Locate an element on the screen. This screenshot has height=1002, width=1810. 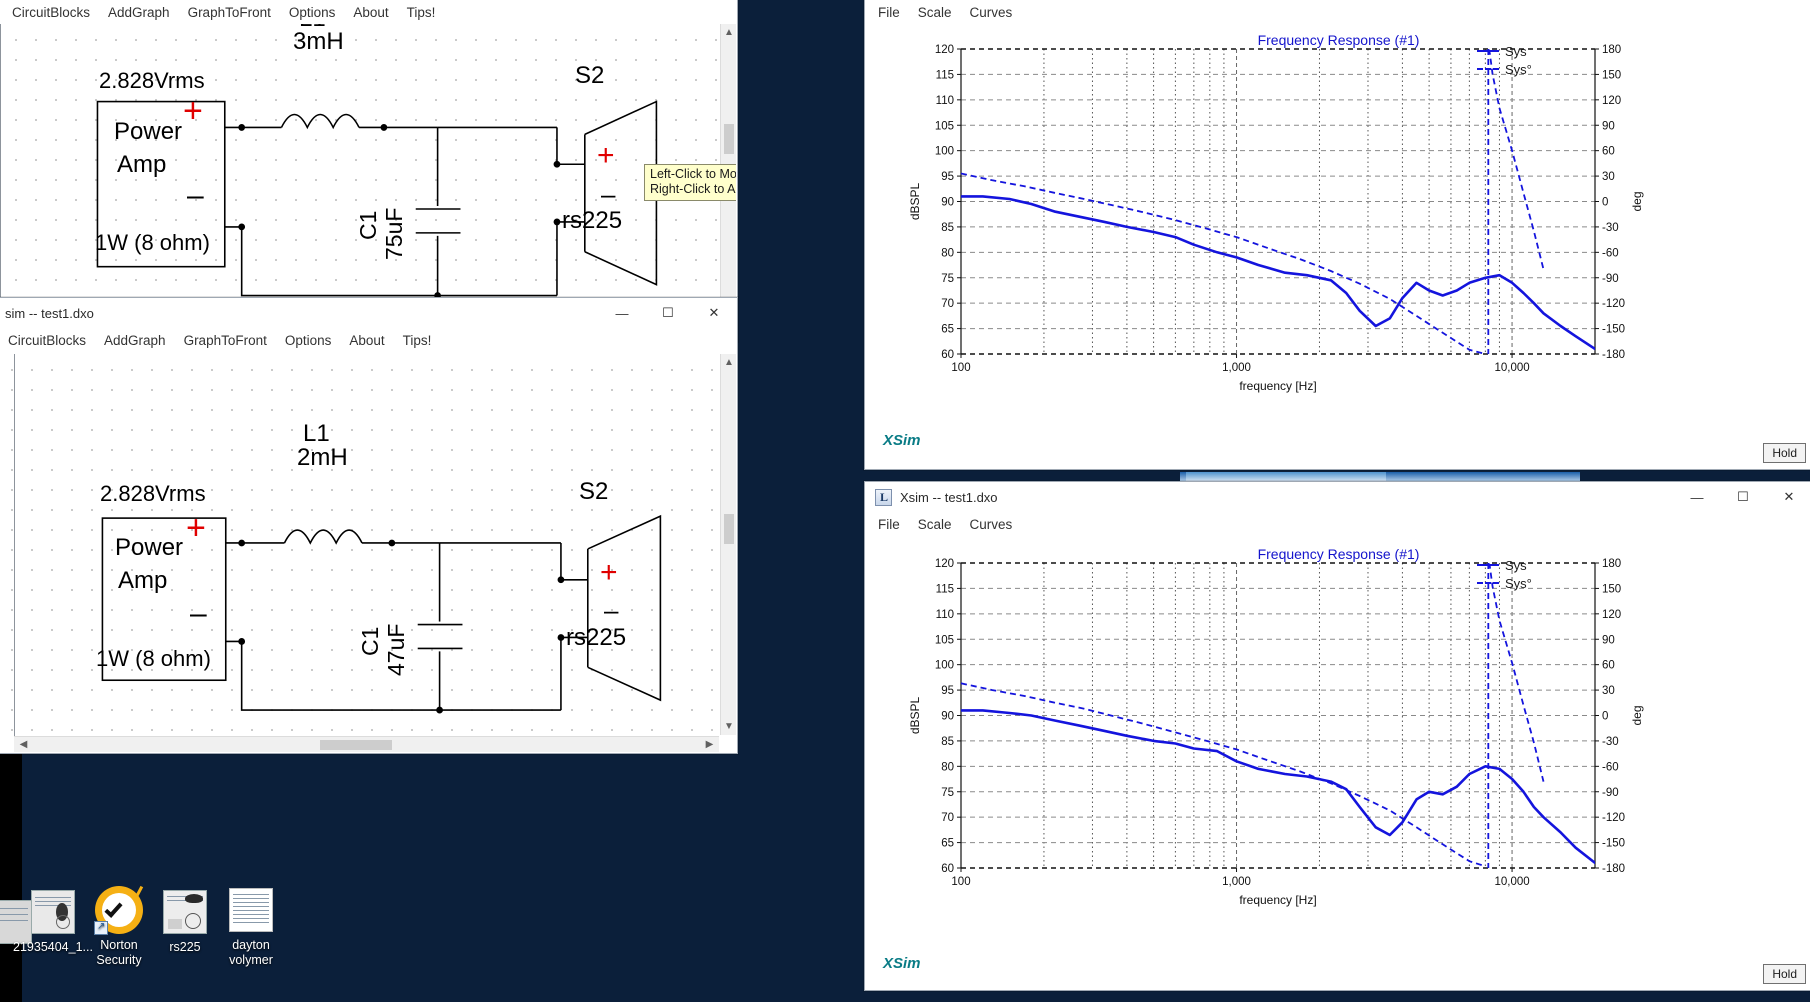
svg-text: 70 is located at coordinates (947, 304).